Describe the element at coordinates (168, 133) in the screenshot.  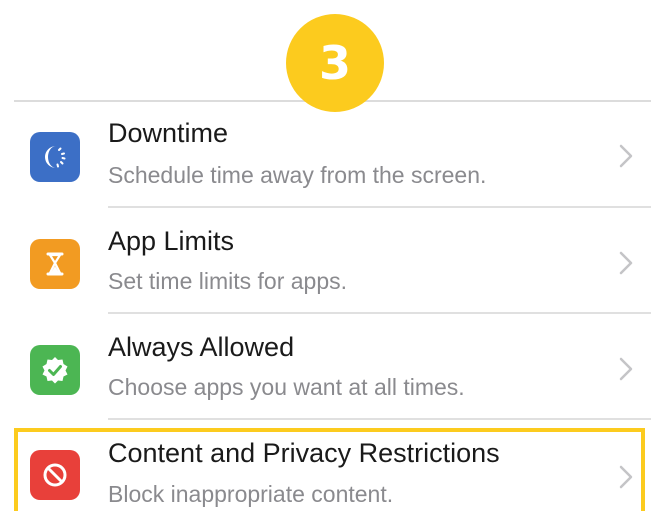
I see `settings-row-title: Downtime` at that location.